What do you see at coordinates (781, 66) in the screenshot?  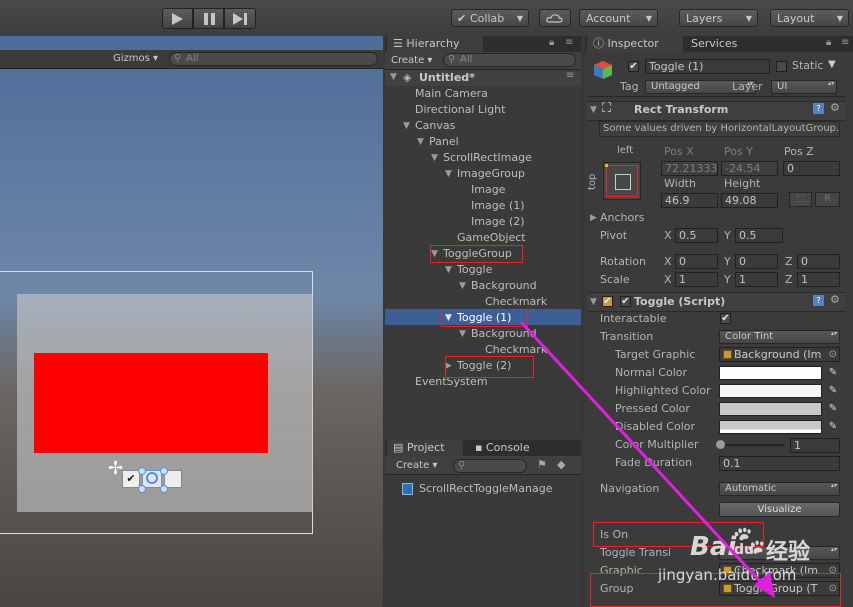 I see `static-checkbox` at bounding box center [781, 66].